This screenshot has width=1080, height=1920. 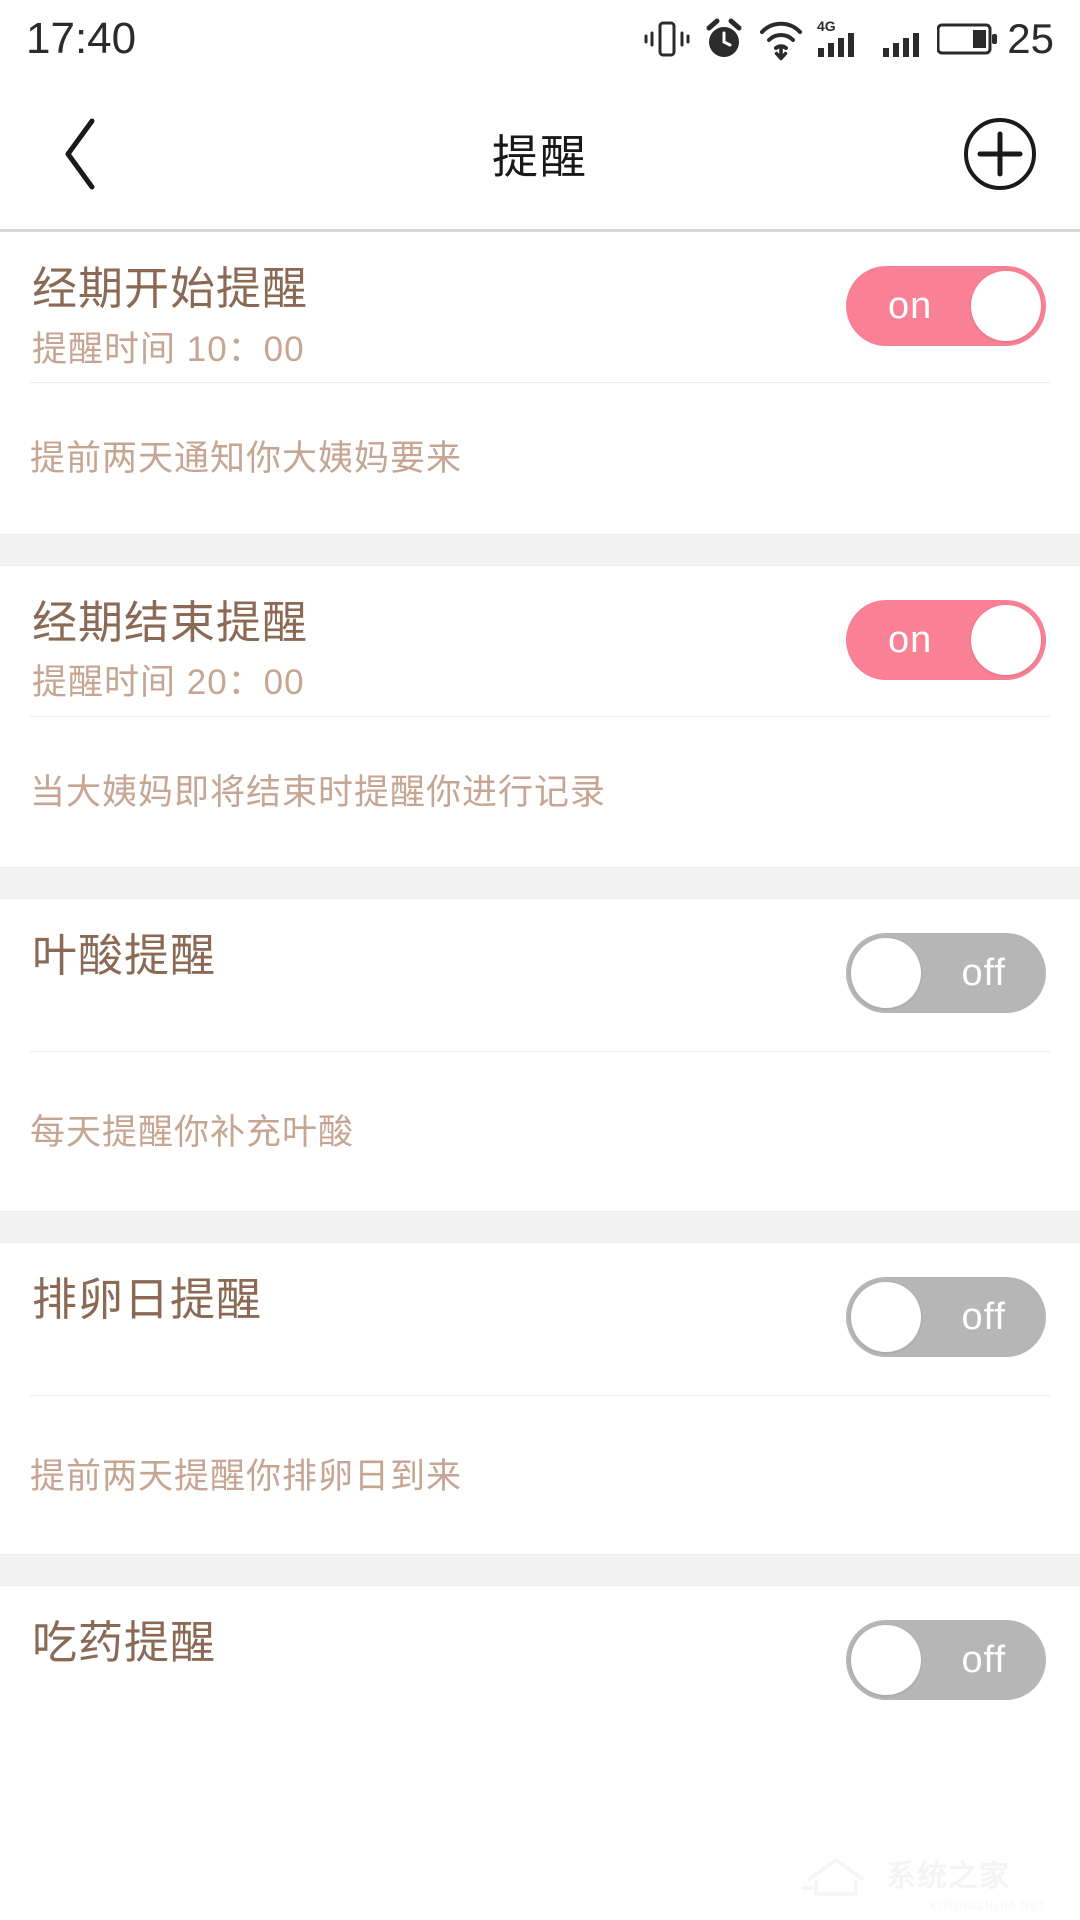 I want to click on reminder-text-block: 排卵日提醒, so click(x=438, y=1300).